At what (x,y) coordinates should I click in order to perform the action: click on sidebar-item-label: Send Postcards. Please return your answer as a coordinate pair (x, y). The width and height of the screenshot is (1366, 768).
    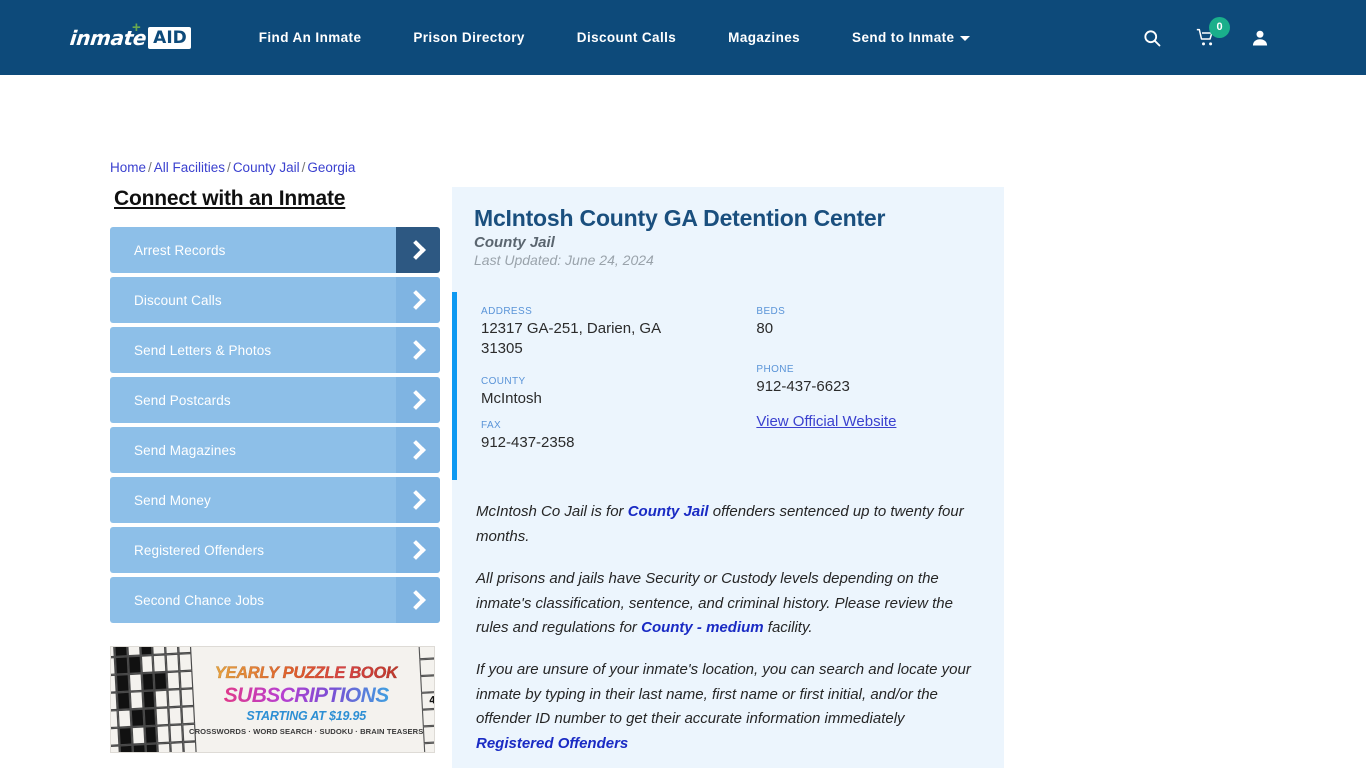
    Looking at the image, I should click on (182, 400).